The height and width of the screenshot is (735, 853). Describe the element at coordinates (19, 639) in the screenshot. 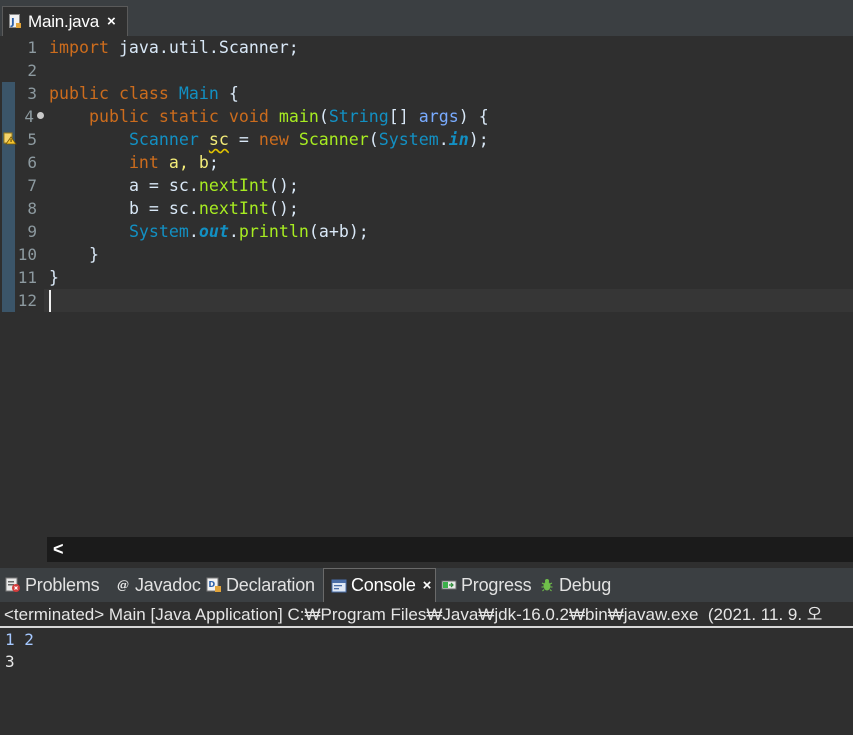

I see `console-input-line: 1 2` at that location.